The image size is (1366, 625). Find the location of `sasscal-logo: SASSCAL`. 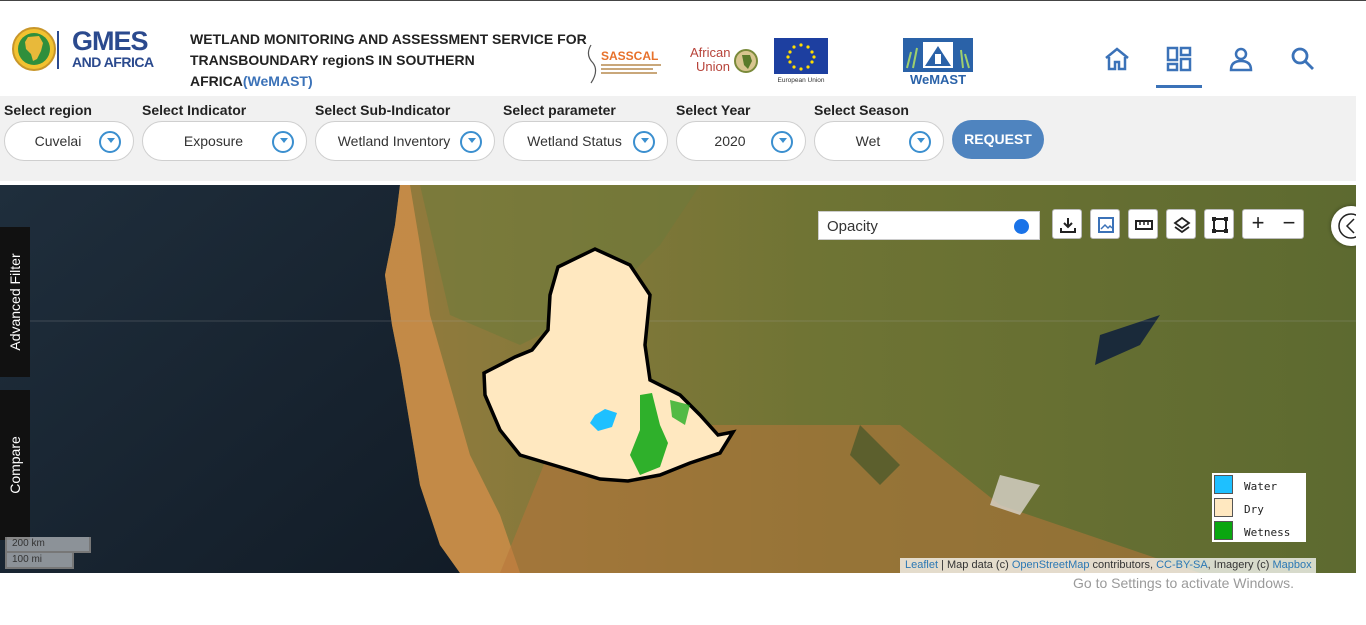

sasscal-logo: SASSCAL is located at coordinates (627, 63).